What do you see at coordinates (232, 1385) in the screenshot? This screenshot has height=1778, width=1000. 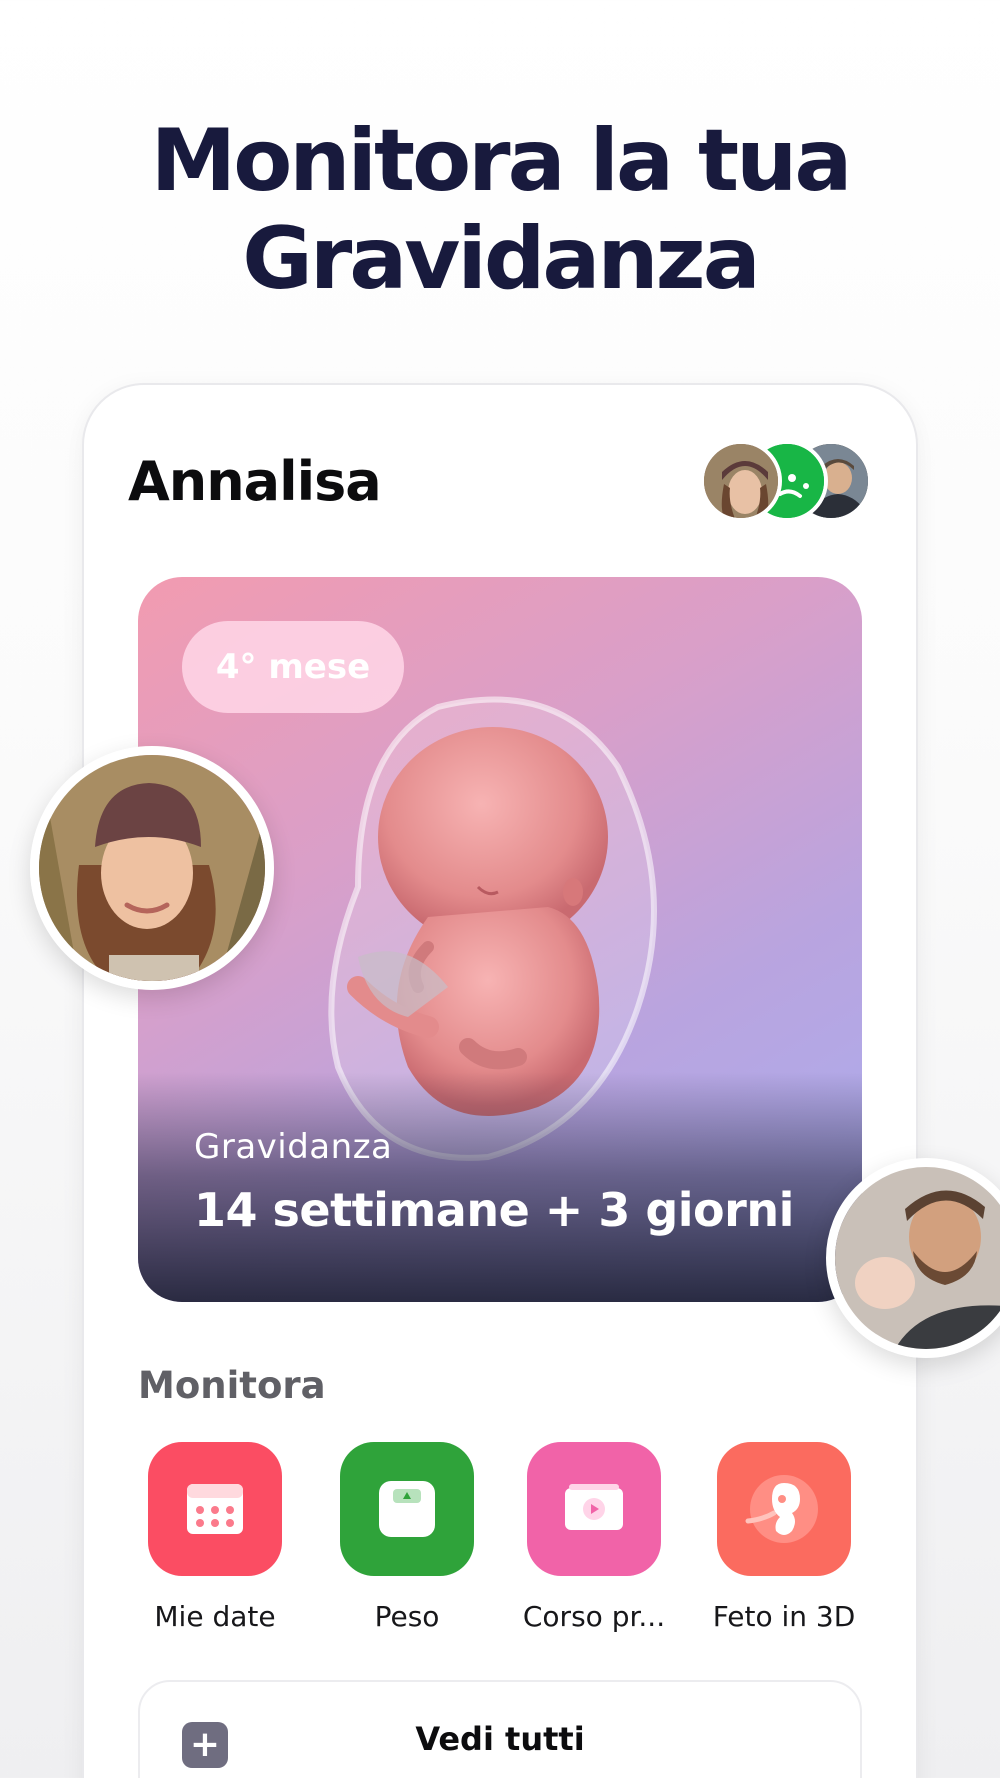 I see `monitor-section-title: Monitora` at bounding box center [232, 1385].